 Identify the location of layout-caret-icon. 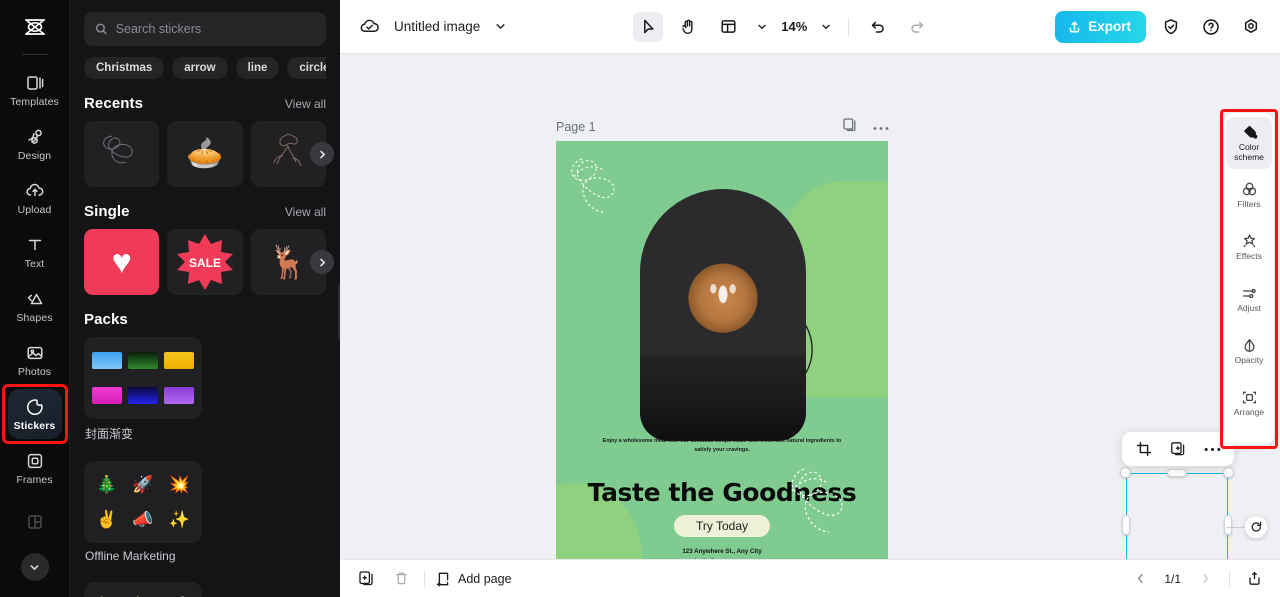
(762, 27).